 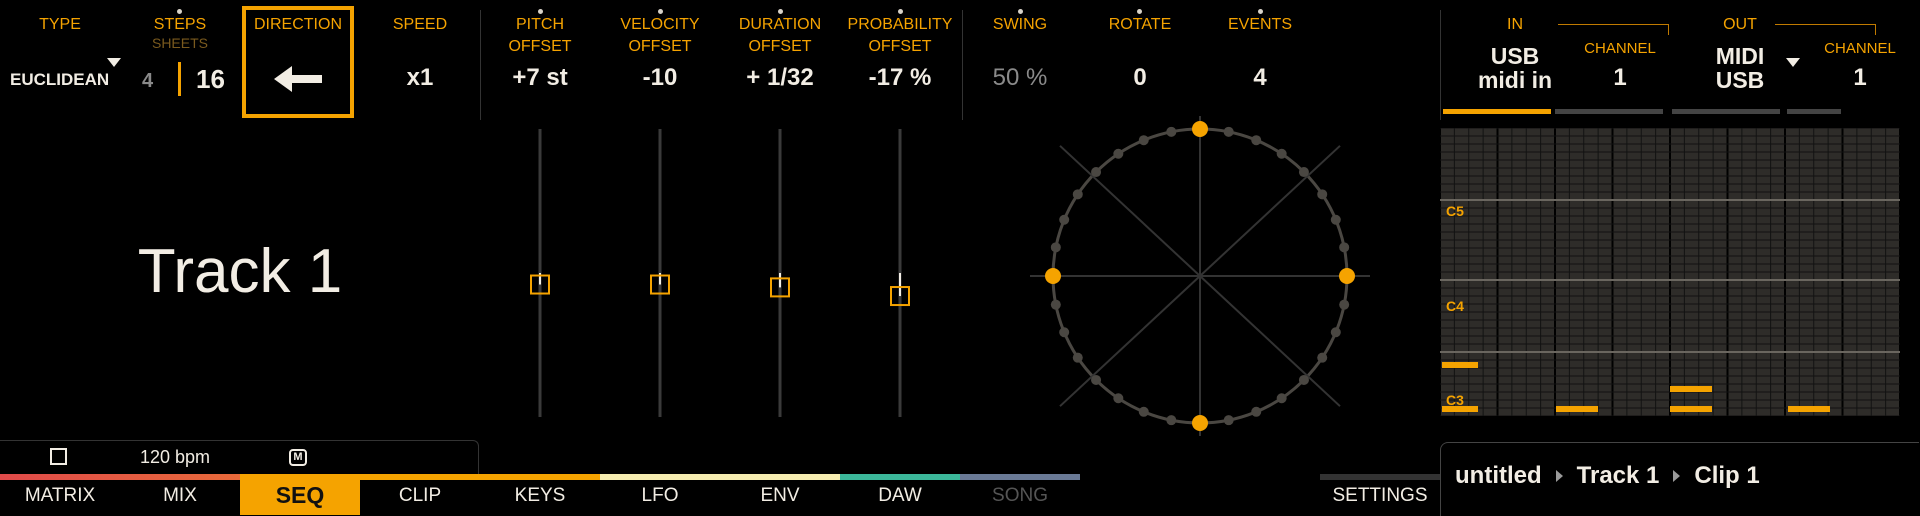 What do you see at coordinates (660, 495) in the screenshot?
I see `tab-lfo: LFO` at bounding box center [660, 495].